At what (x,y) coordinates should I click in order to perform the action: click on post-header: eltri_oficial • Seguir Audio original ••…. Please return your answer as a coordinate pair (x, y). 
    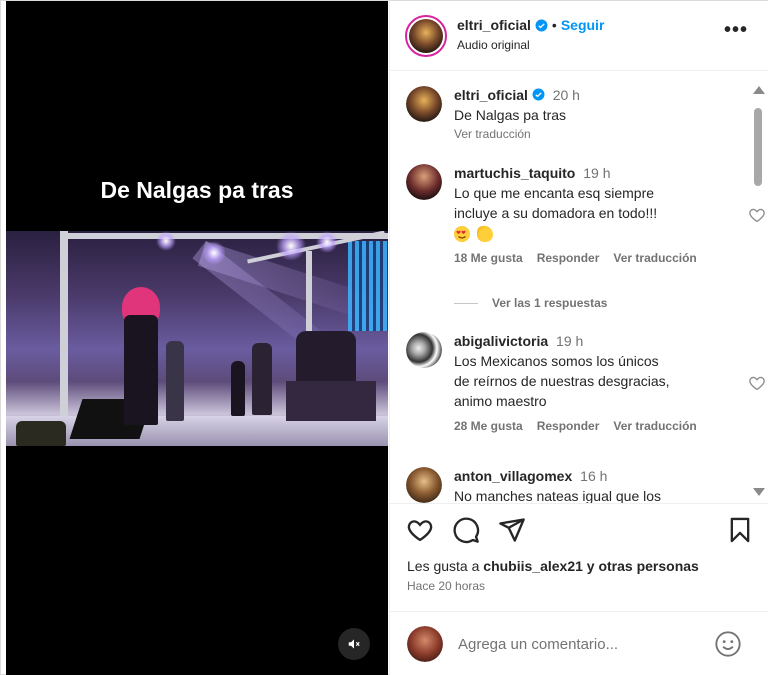
    Looking at the image, I should click on (579, 36).